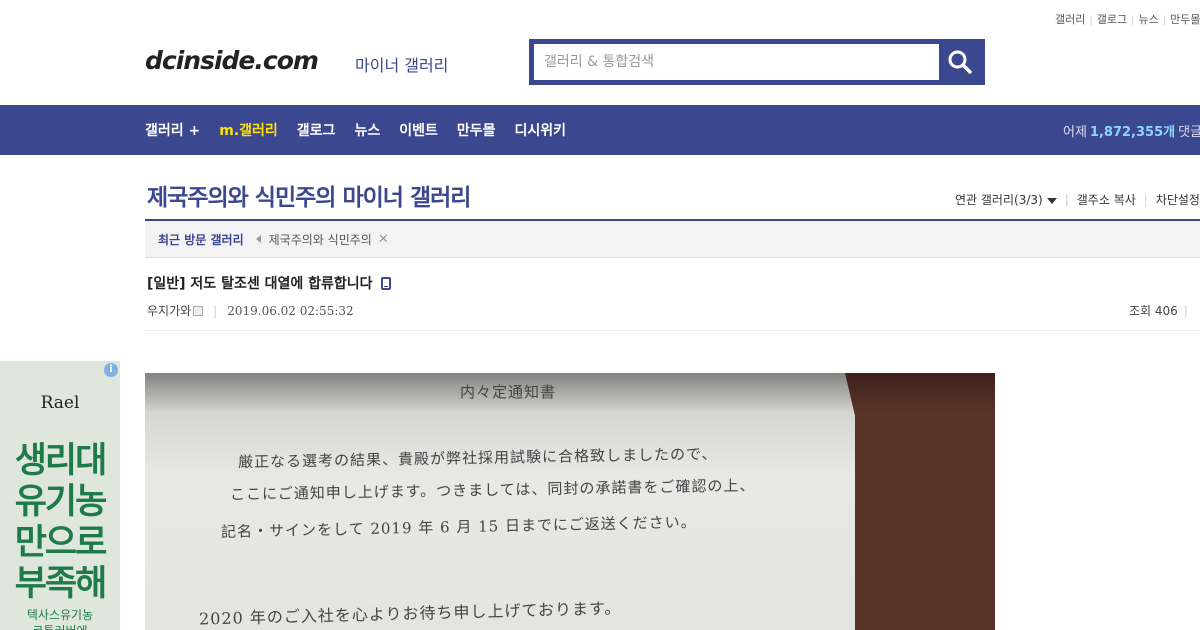 Image resolution: width=1200 pixels, height=630 pixels. Describe the element at coordinates (999, 200) in the screenshot. I see `related-gallery-label: 연관 갤러리(3/3)` at that location.